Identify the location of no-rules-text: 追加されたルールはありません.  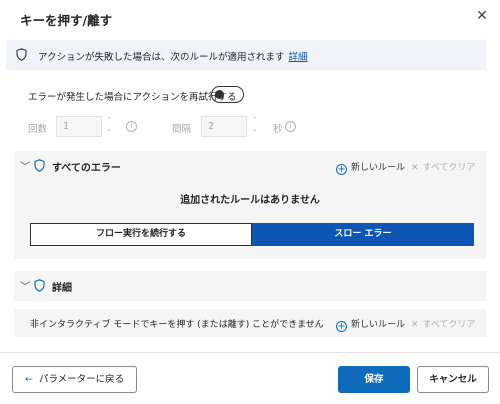
(250, 200).